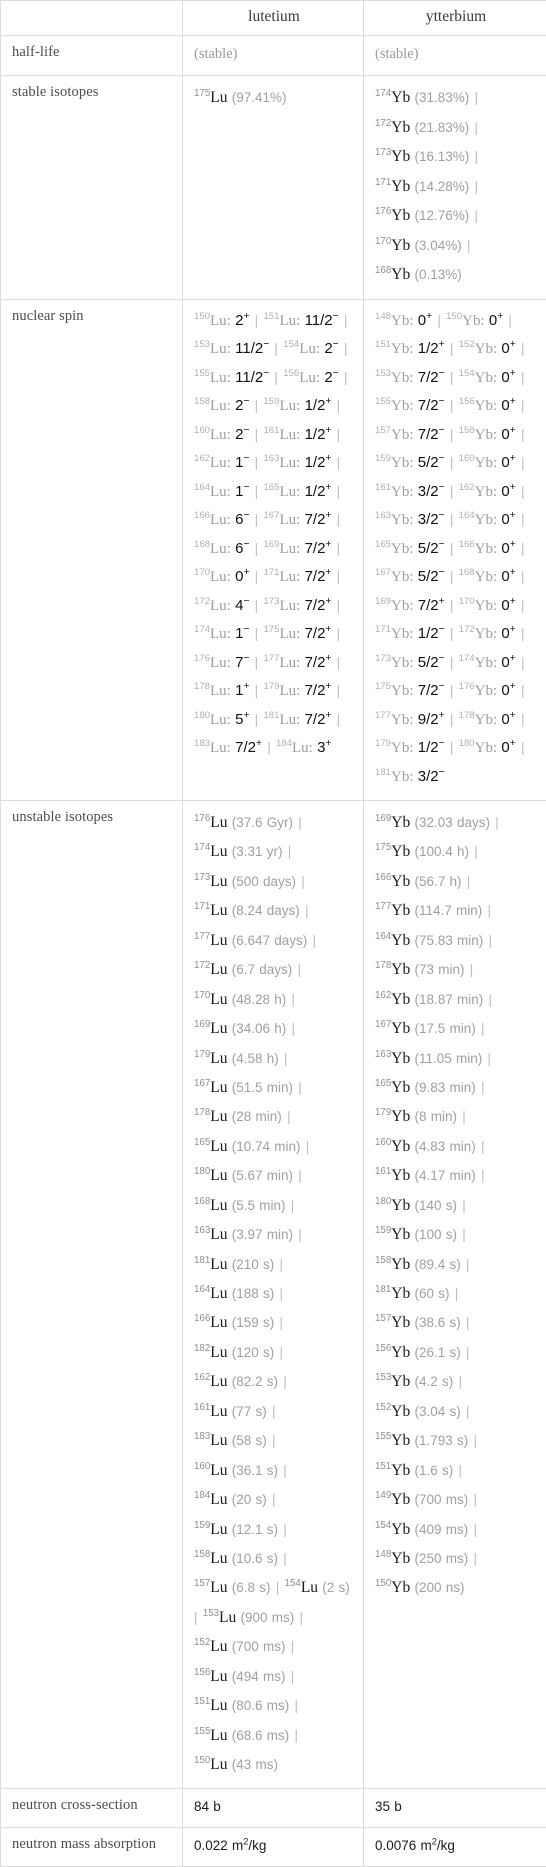  Describe the element at coordinates (281, 577) in the screenshot. I see `nuclide-label: 171Lu:` at that location.